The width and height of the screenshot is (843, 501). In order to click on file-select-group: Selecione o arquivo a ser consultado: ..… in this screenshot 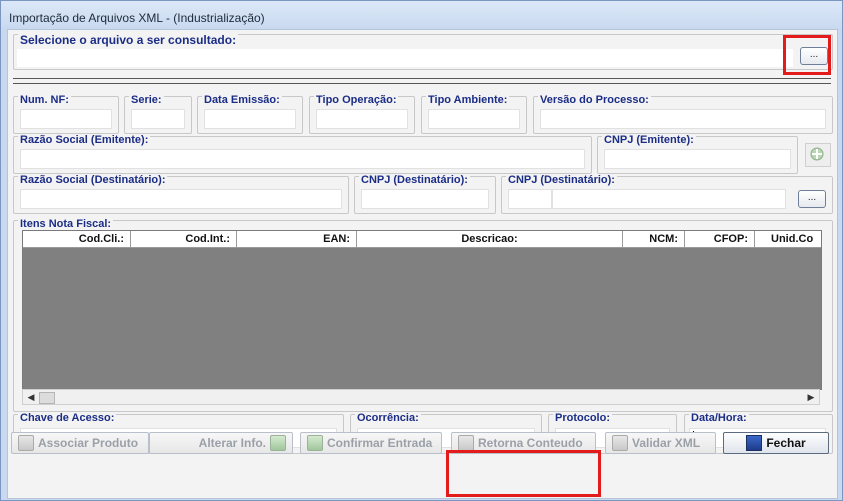, I will do `click(423, 51)`.